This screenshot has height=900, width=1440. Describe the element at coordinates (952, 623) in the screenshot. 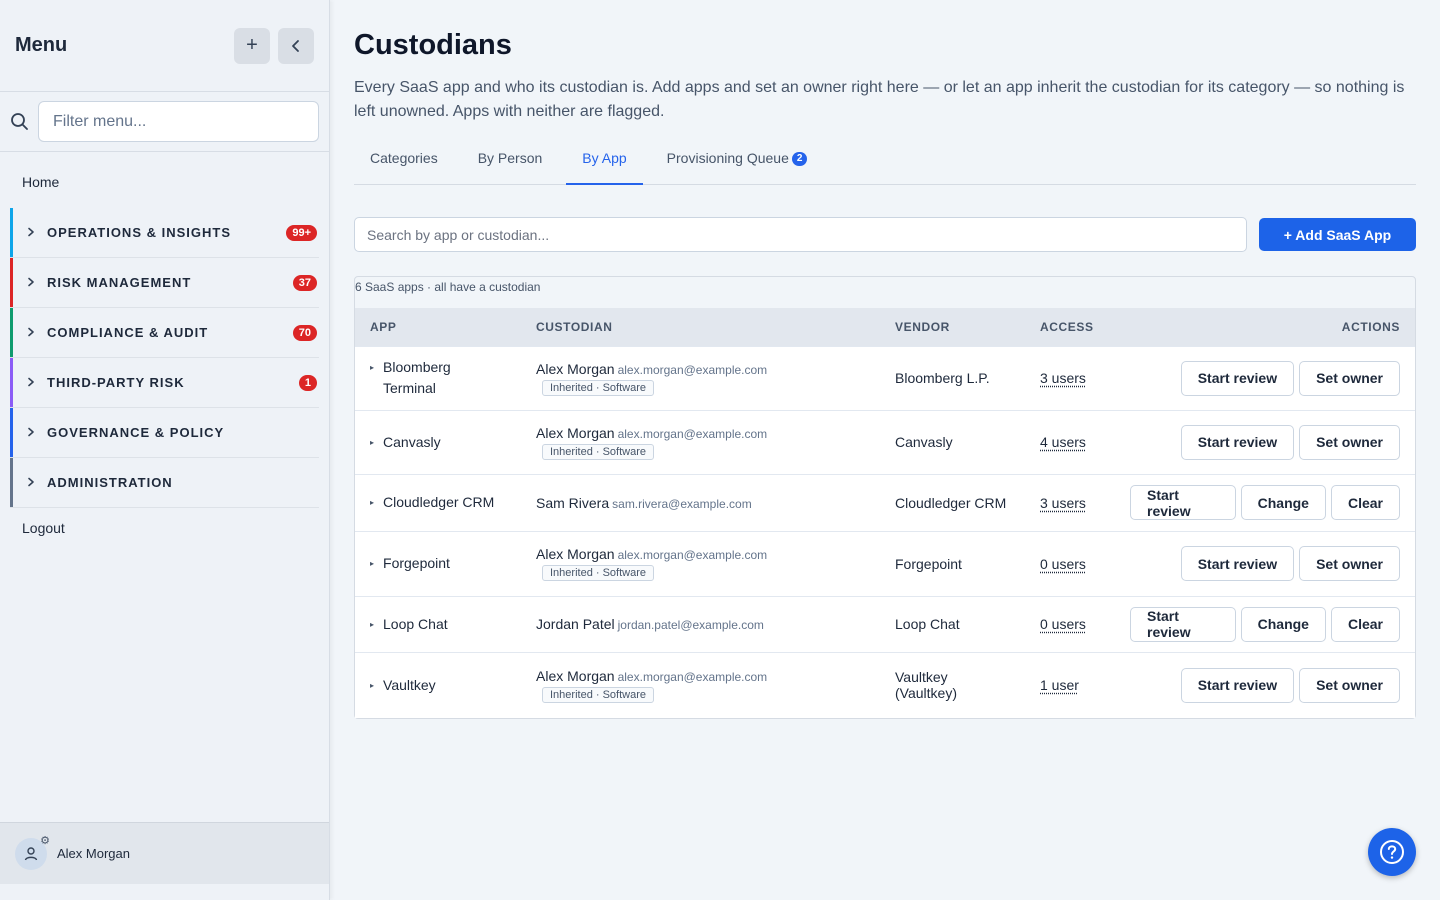

I see `vendor-cell: Loop Chat` at that location.